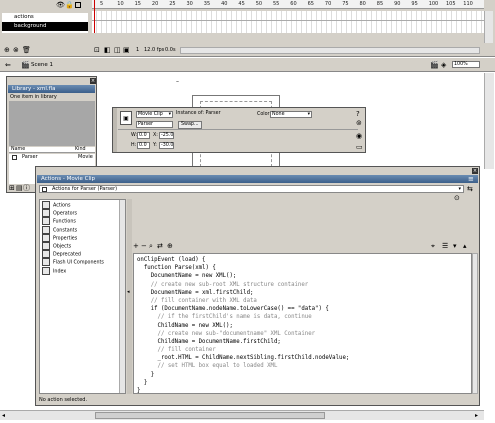  Describe the element at coordinates (304, 350) in the screenshot. I see `code-line: // fill container` at that location.